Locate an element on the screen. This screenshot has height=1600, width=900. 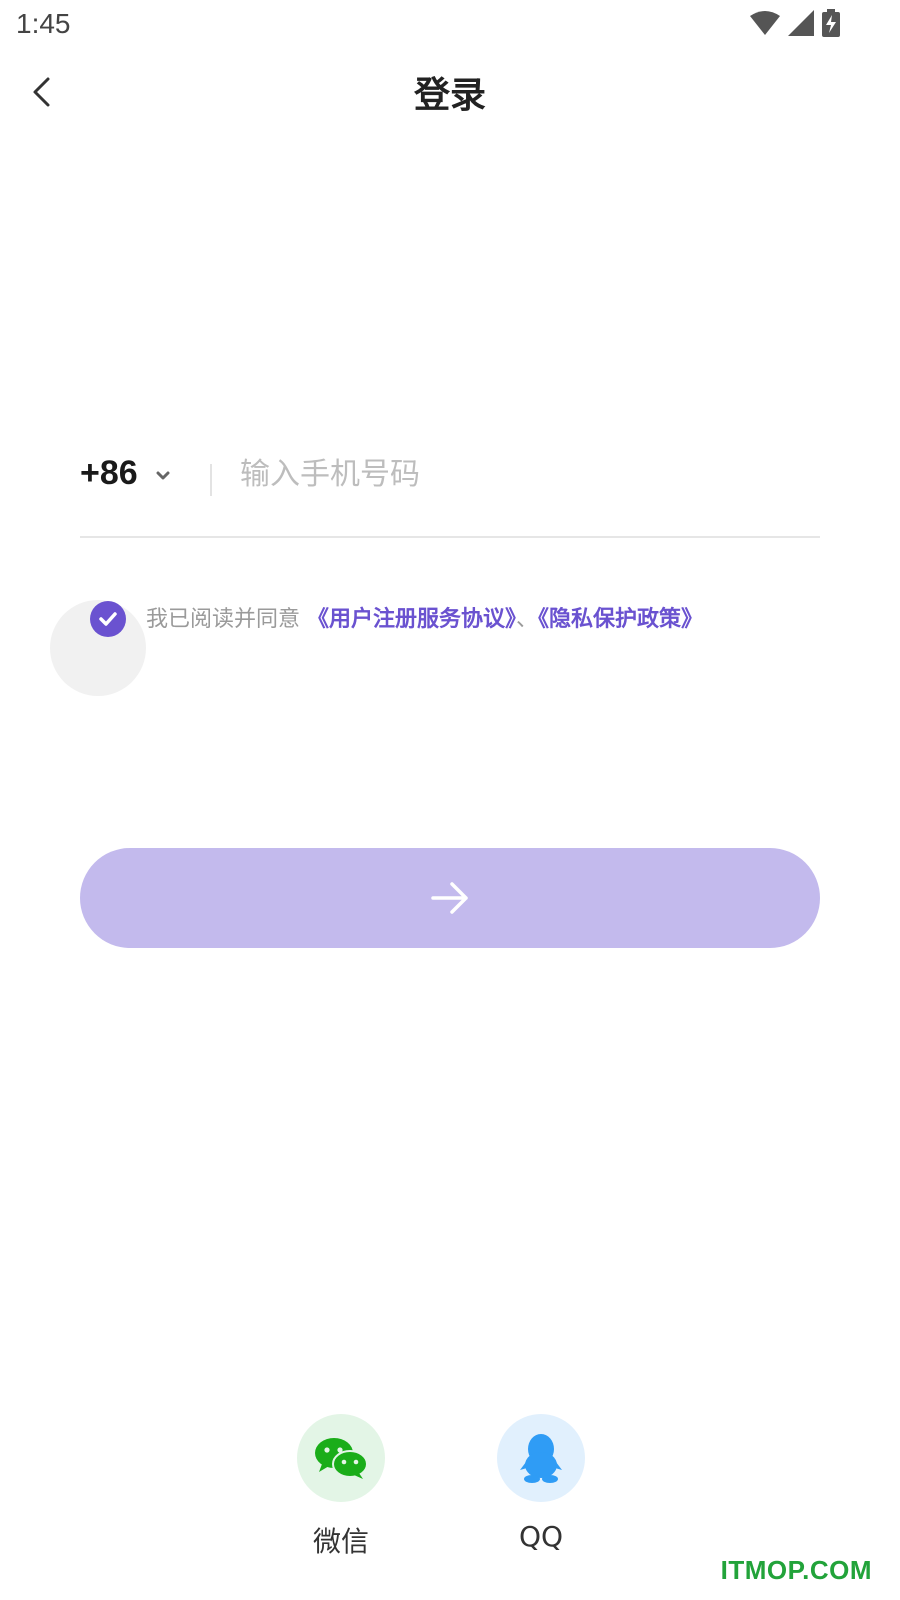
wifi-icon is located at coordinates (765, 23).